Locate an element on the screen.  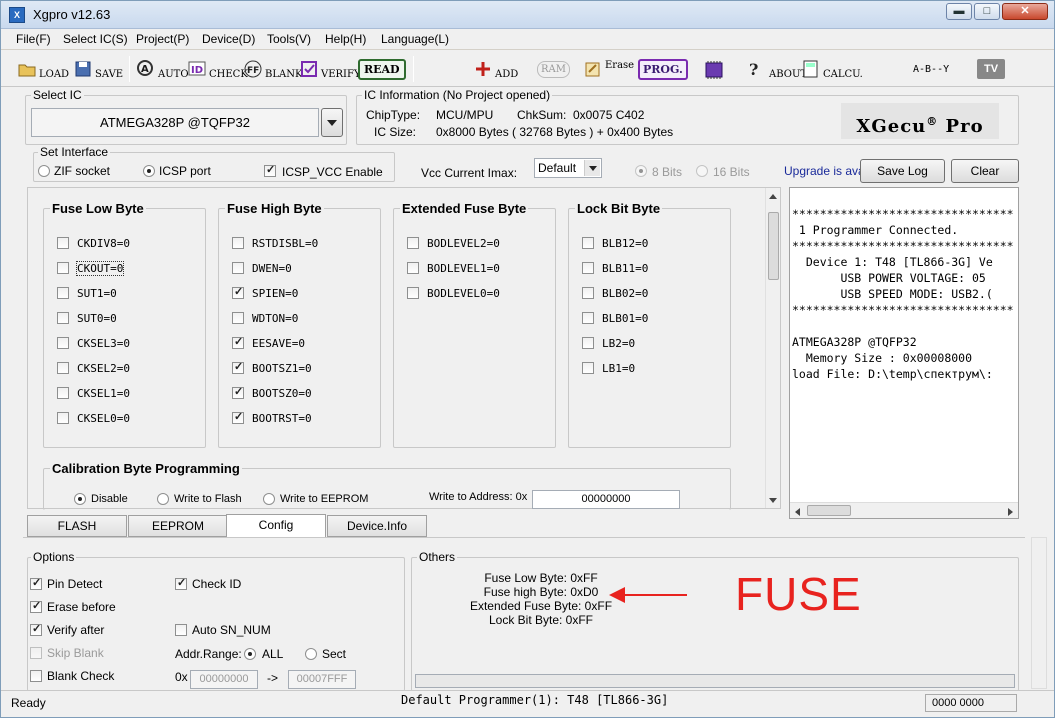
select-ic-dropdown is located at coordinates (332, 122).